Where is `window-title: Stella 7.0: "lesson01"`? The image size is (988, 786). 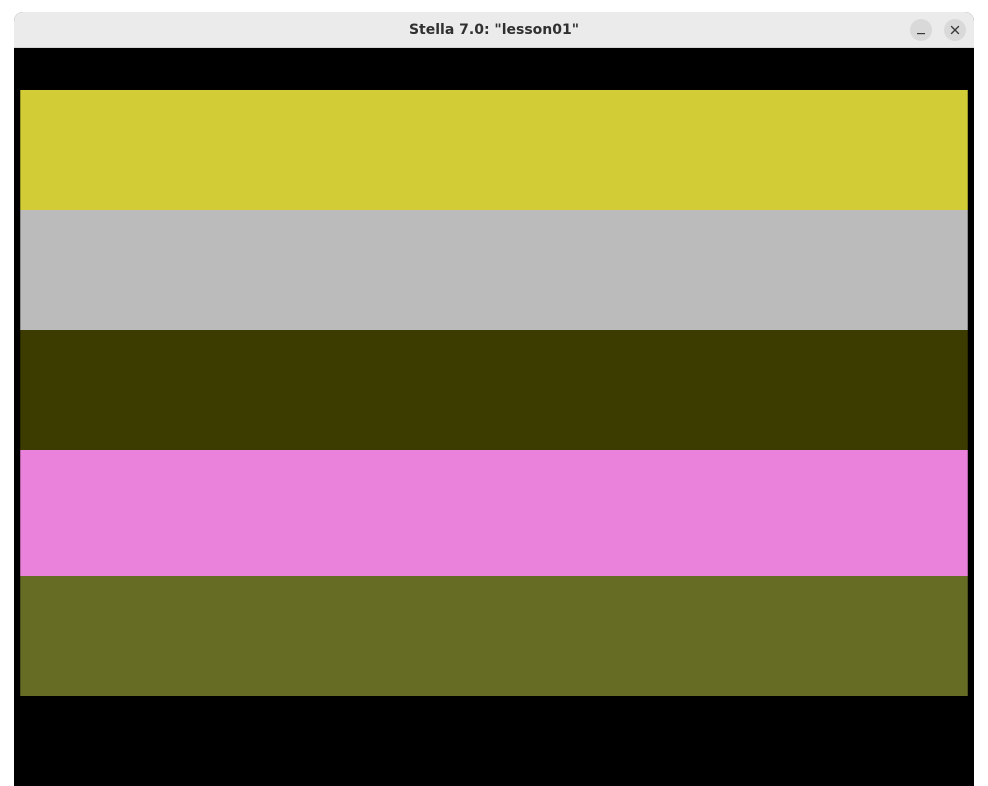
window-title: Stella 7.0: "lesson01" is located at coordinates (494, 30).